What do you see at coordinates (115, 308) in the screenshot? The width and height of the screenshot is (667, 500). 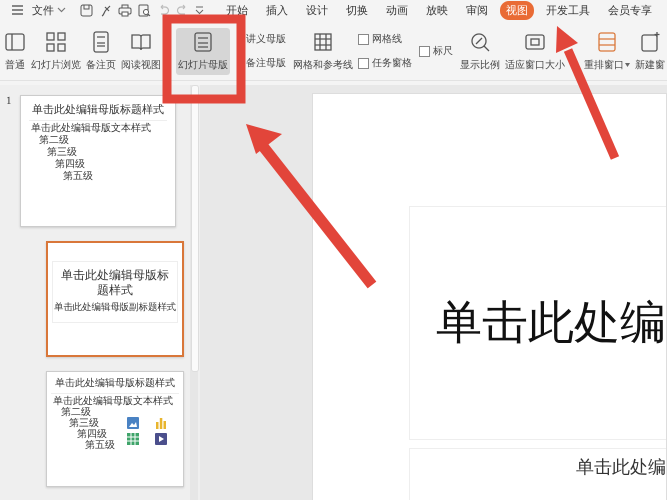 I see `thumbnail-subtitle: 单击此处编辑母版副标题样式` at bounding box center [115, 308].